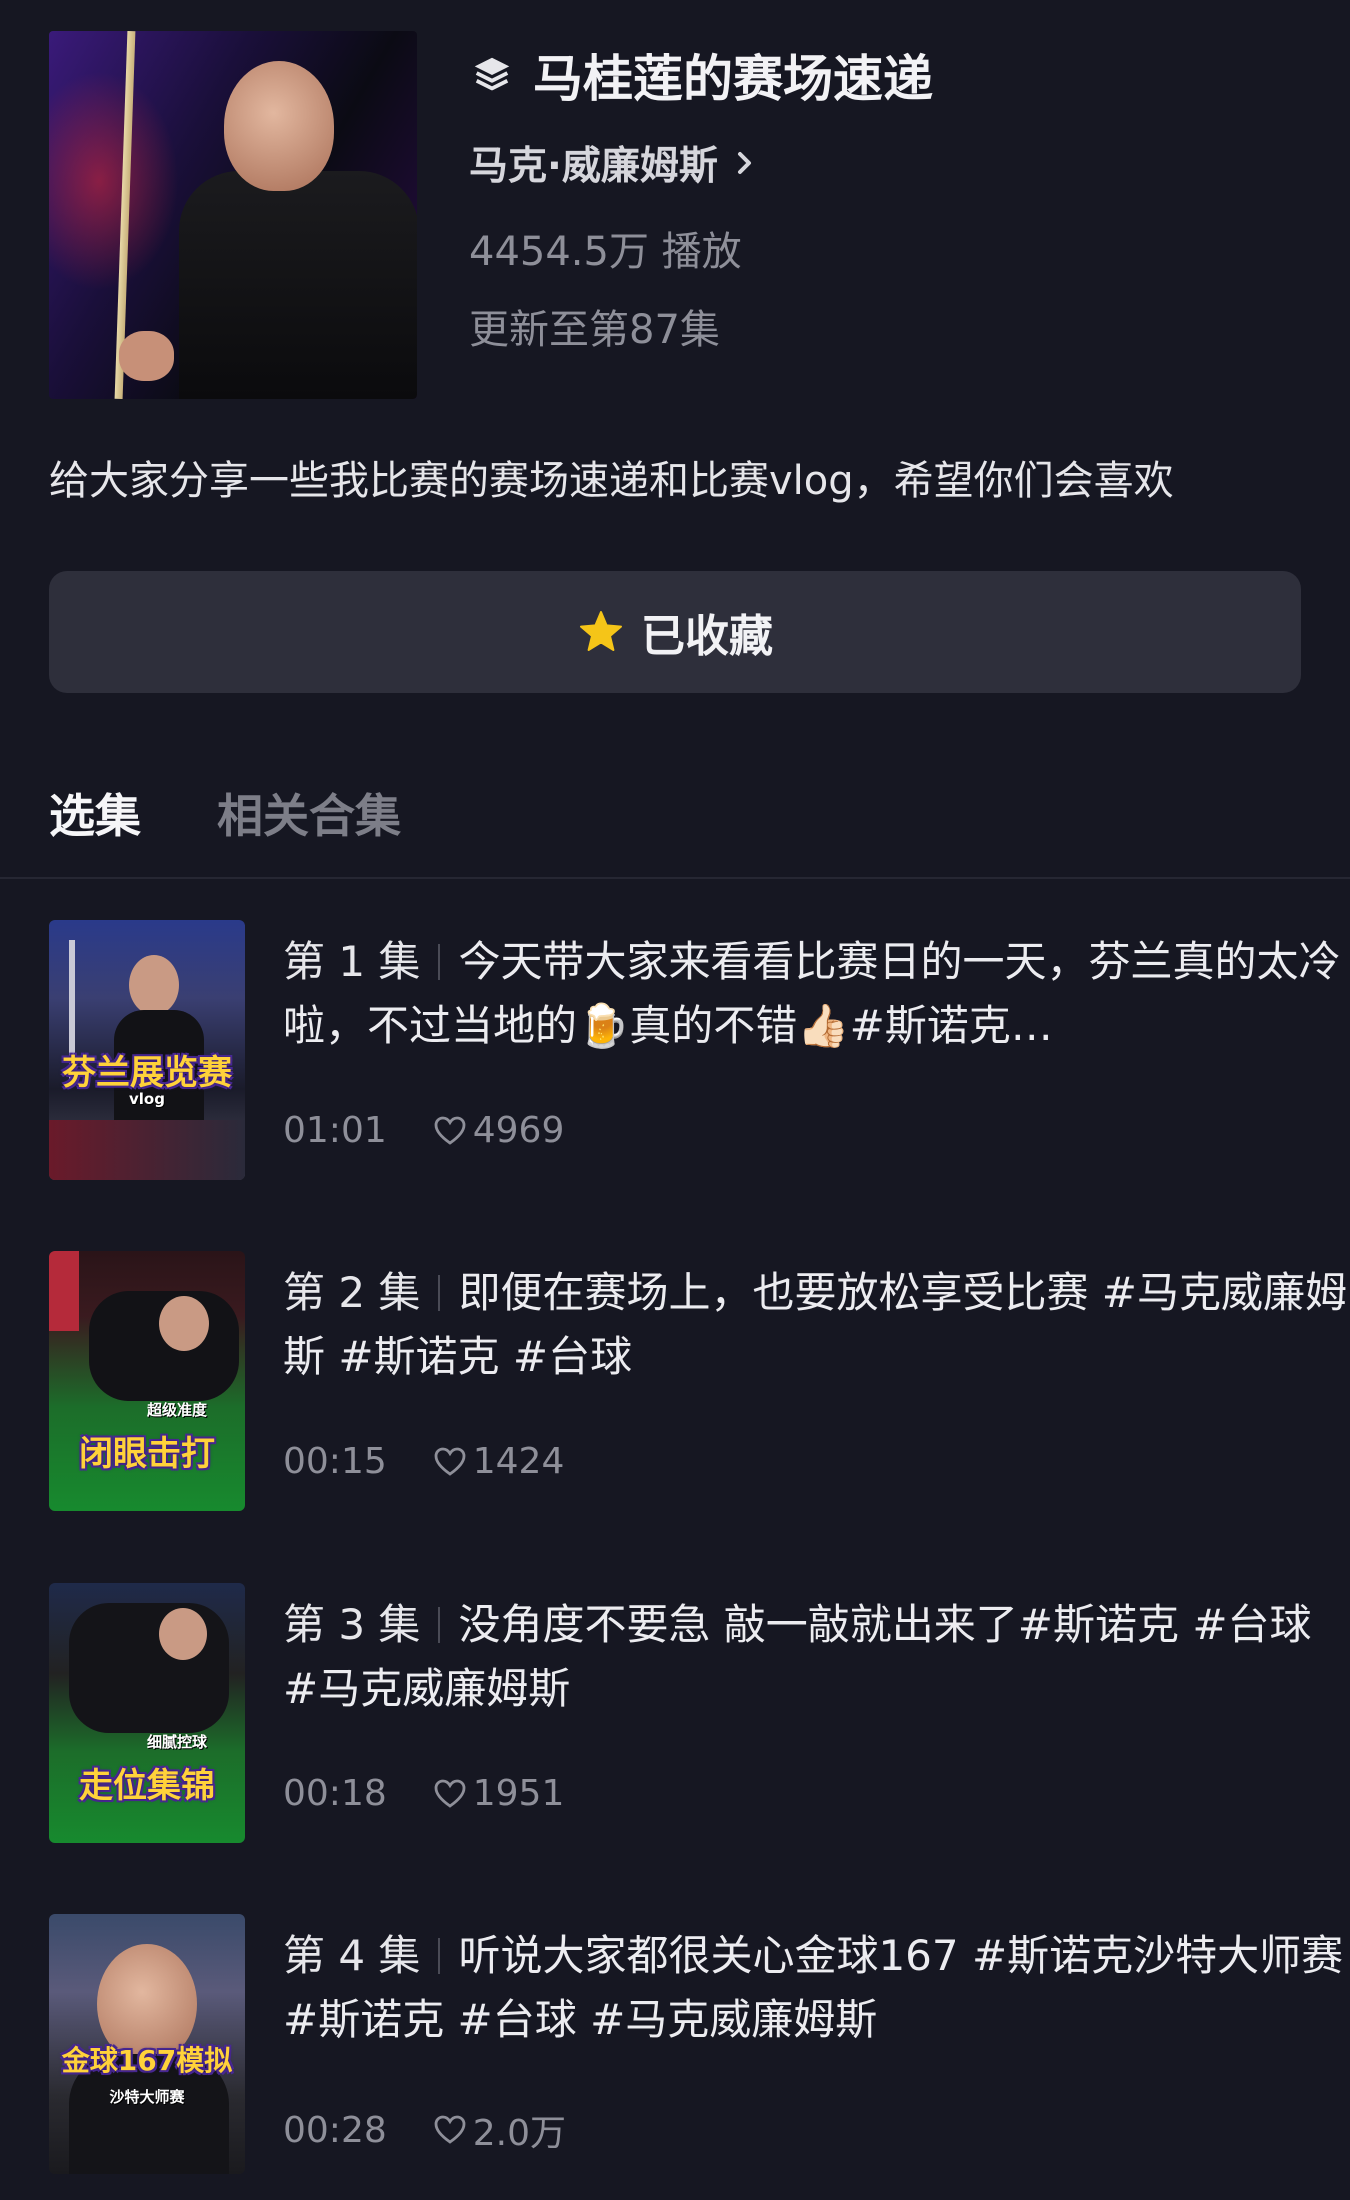 Image resolution: width=1350 pixels, height=2200 pixels. I want to click on episode-thumbnail: 芬兰展览赛 vlog, so click(147, 1050).